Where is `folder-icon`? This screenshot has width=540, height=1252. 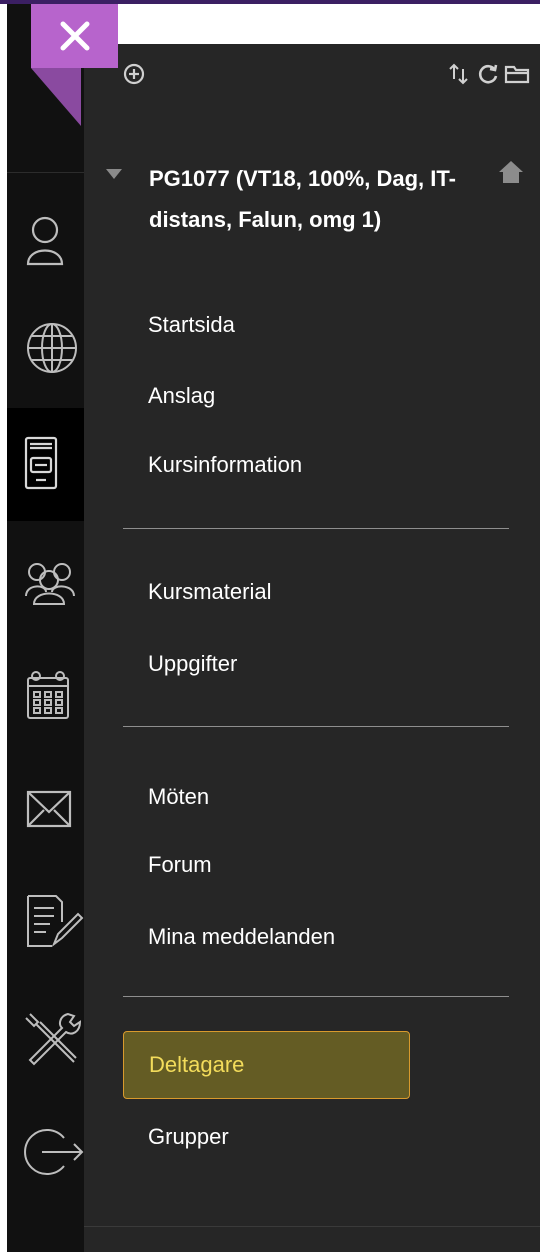
folder-icon is located at coordinates (517, 74).